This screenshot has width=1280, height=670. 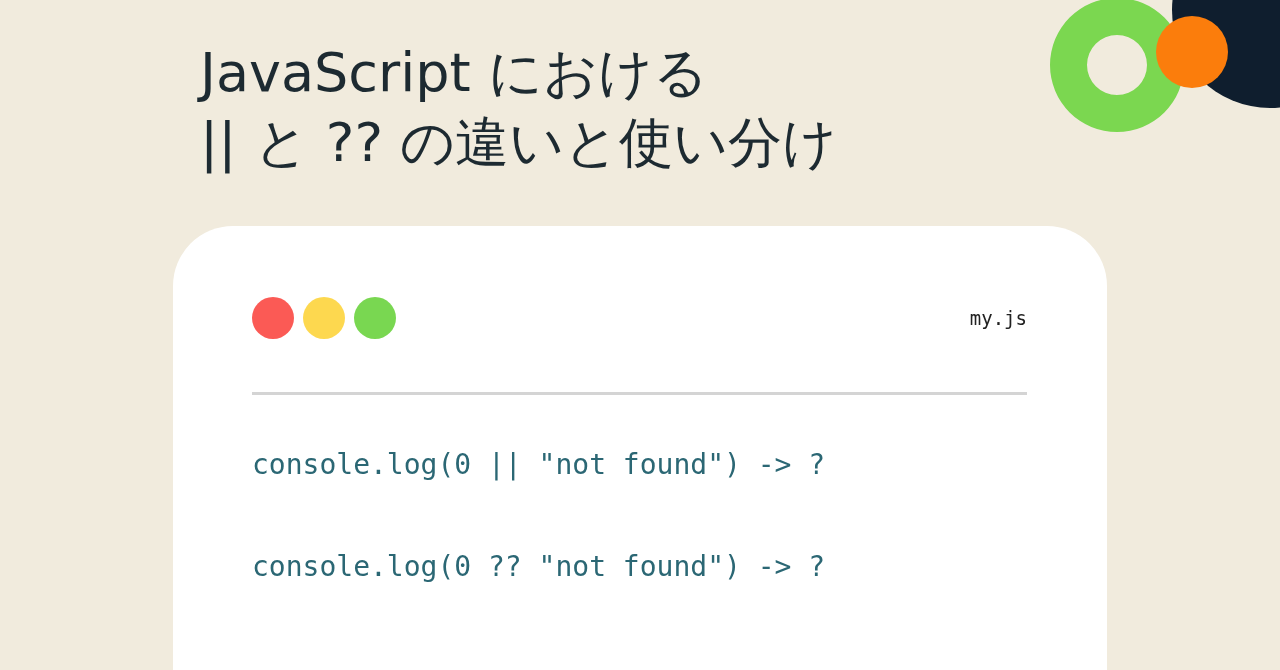 I want to click on file-name: my.js, so click(x=998, y=318).